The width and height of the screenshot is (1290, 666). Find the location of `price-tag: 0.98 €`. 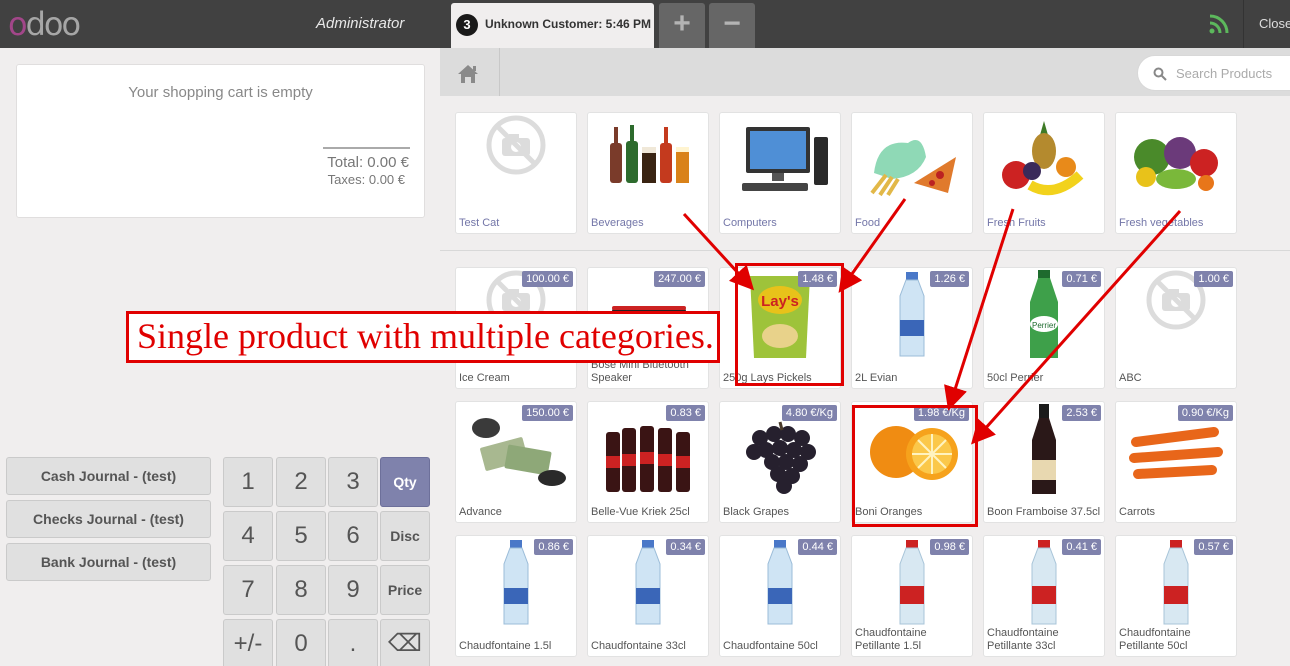

price-tag: 0.98 € is located at coordinates (949, 547).